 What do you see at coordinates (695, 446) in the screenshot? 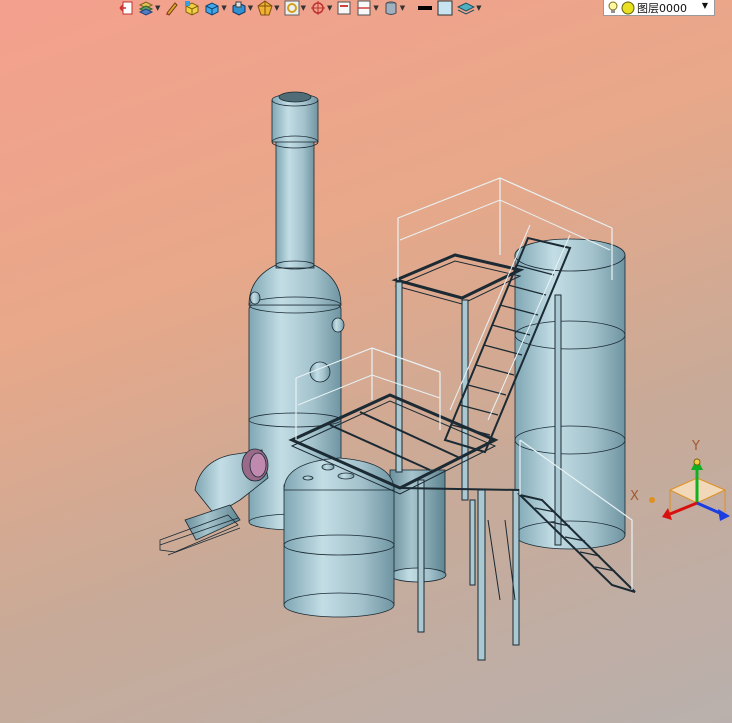
I see `y-axis-label: Y` at bounding box center [695, 446].